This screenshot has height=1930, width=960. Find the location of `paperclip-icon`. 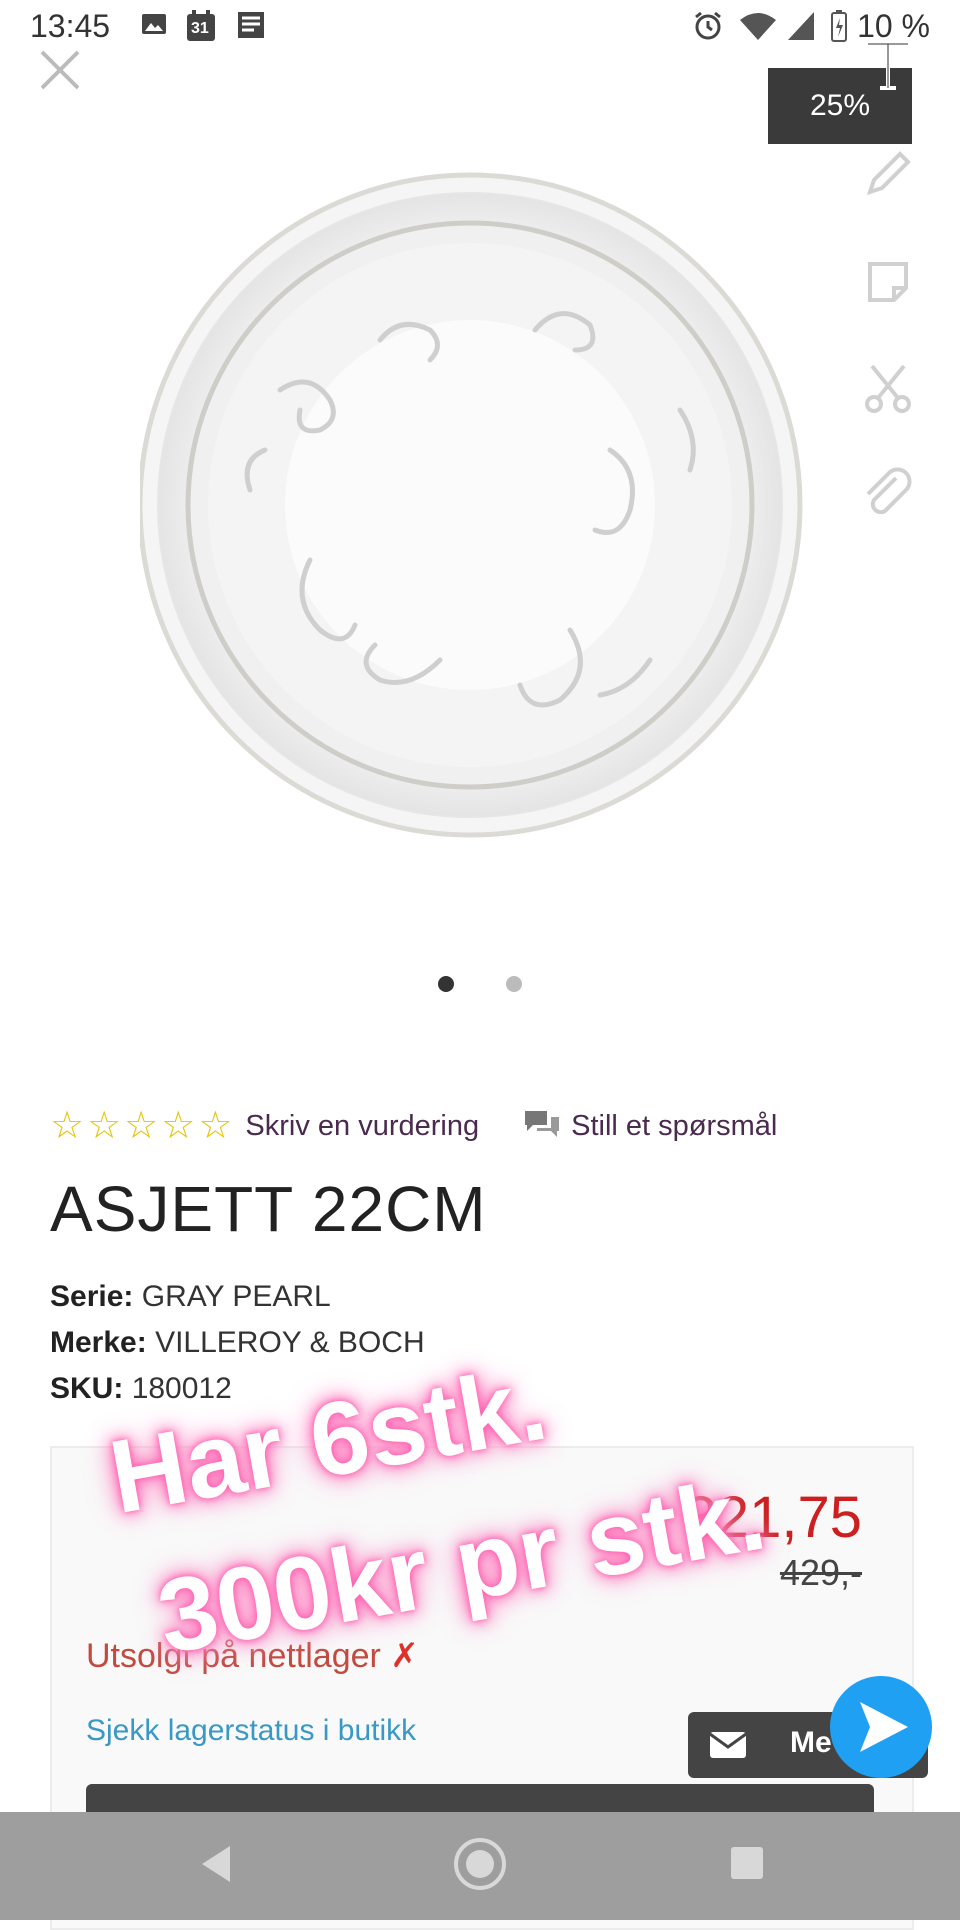

paperclip-icon is located at coordinates (888, 492).